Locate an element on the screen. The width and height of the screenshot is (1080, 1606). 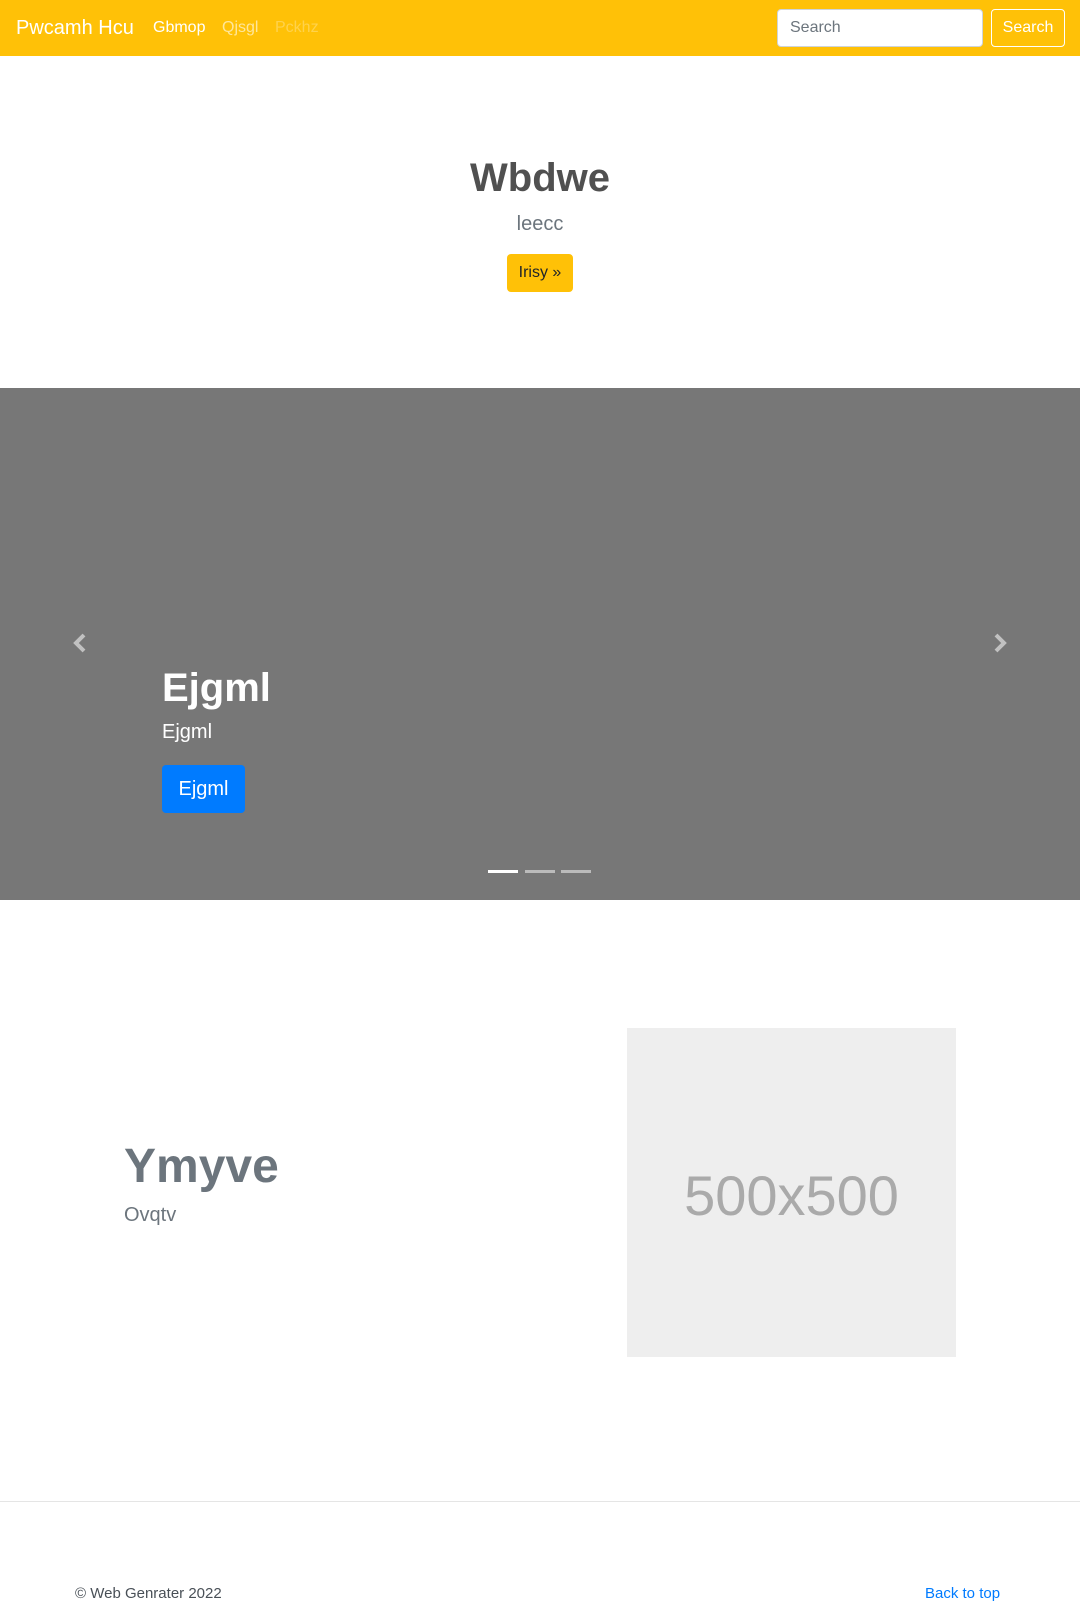
chevron-left-icon is located at coordinates (79, 643).